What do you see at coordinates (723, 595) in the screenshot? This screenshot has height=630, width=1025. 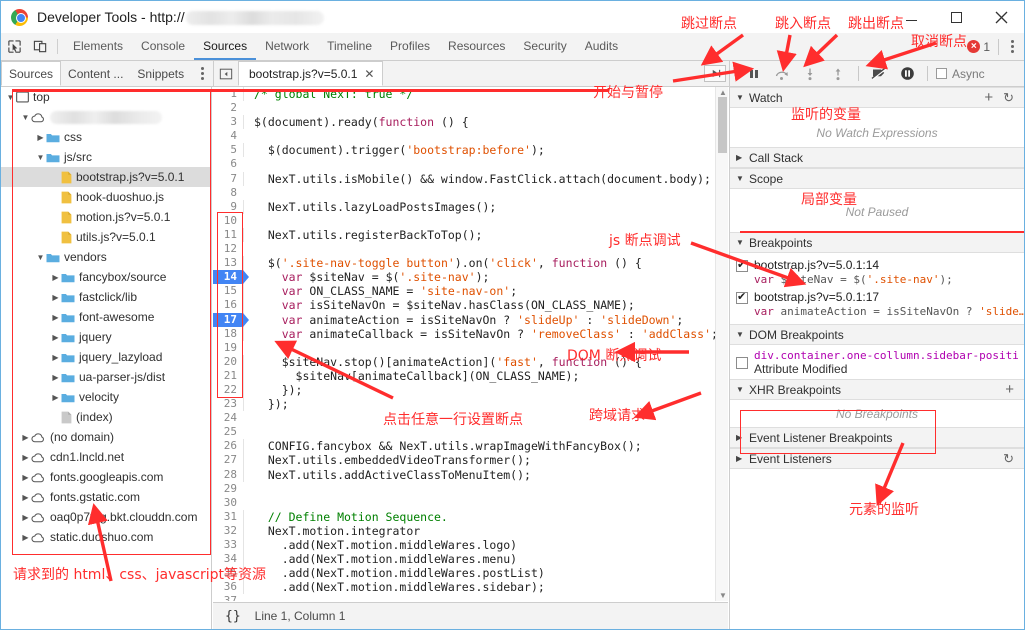 I see `scroll-down-arrow: ▼` at bounding box center [723, 595].